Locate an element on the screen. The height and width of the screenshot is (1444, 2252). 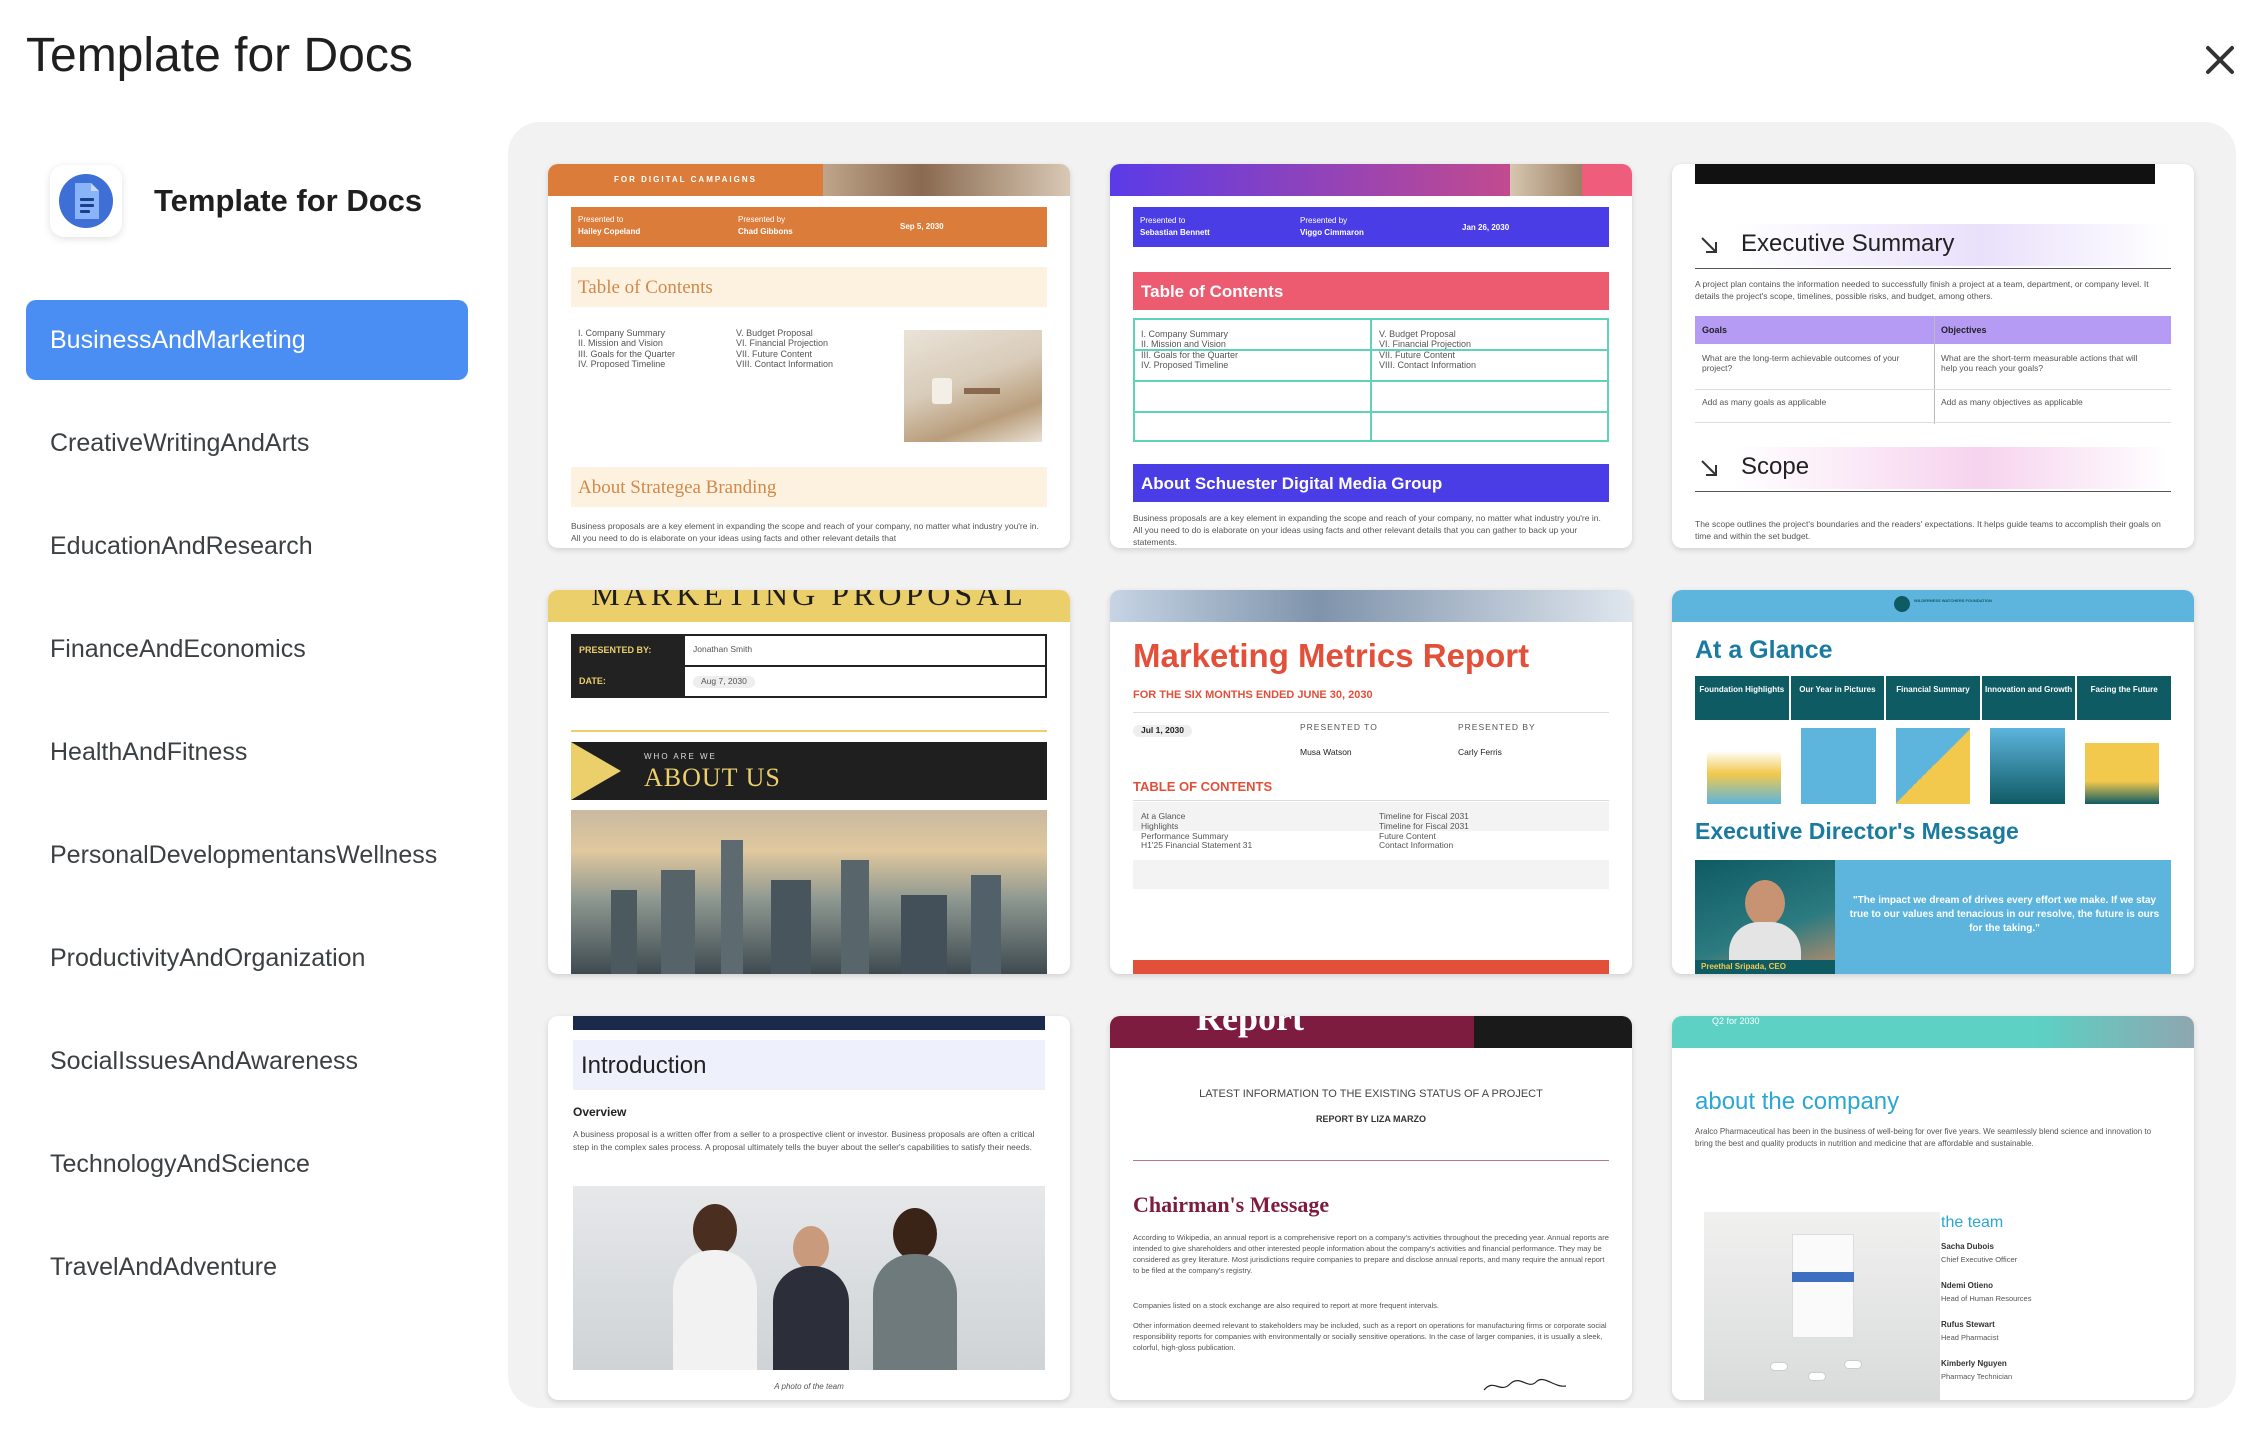
about-title: About Strategea Branding is located at coordinates (677, 487).